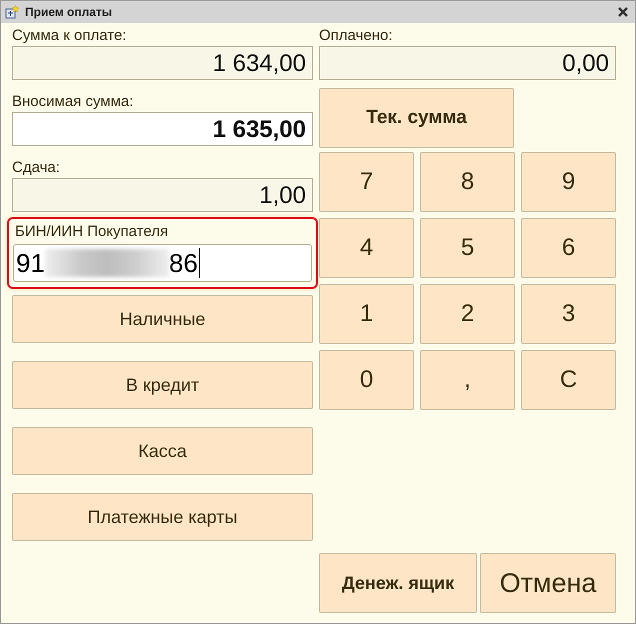  I want to click on field-label: Оплачено:, so click(356, 36).